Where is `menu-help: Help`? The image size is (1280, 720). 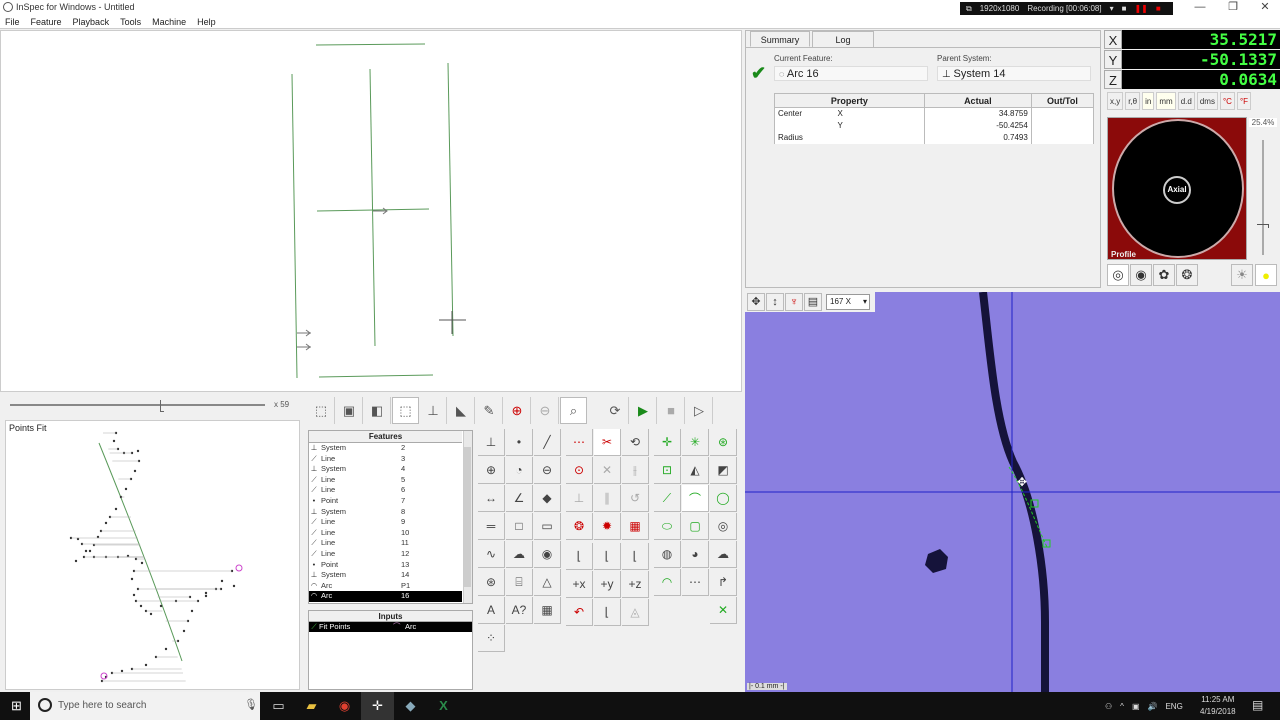 menu-help: Help is located at coordinates (206, 21).